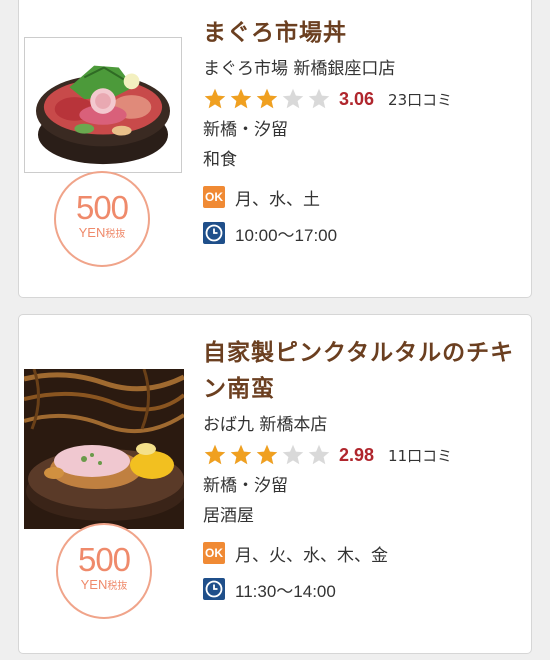 This screenshot has height=660, width=550. Describe the element at coordinates (420, 99) in the screenshot. I see `review-count: 23口コミ` at that location.